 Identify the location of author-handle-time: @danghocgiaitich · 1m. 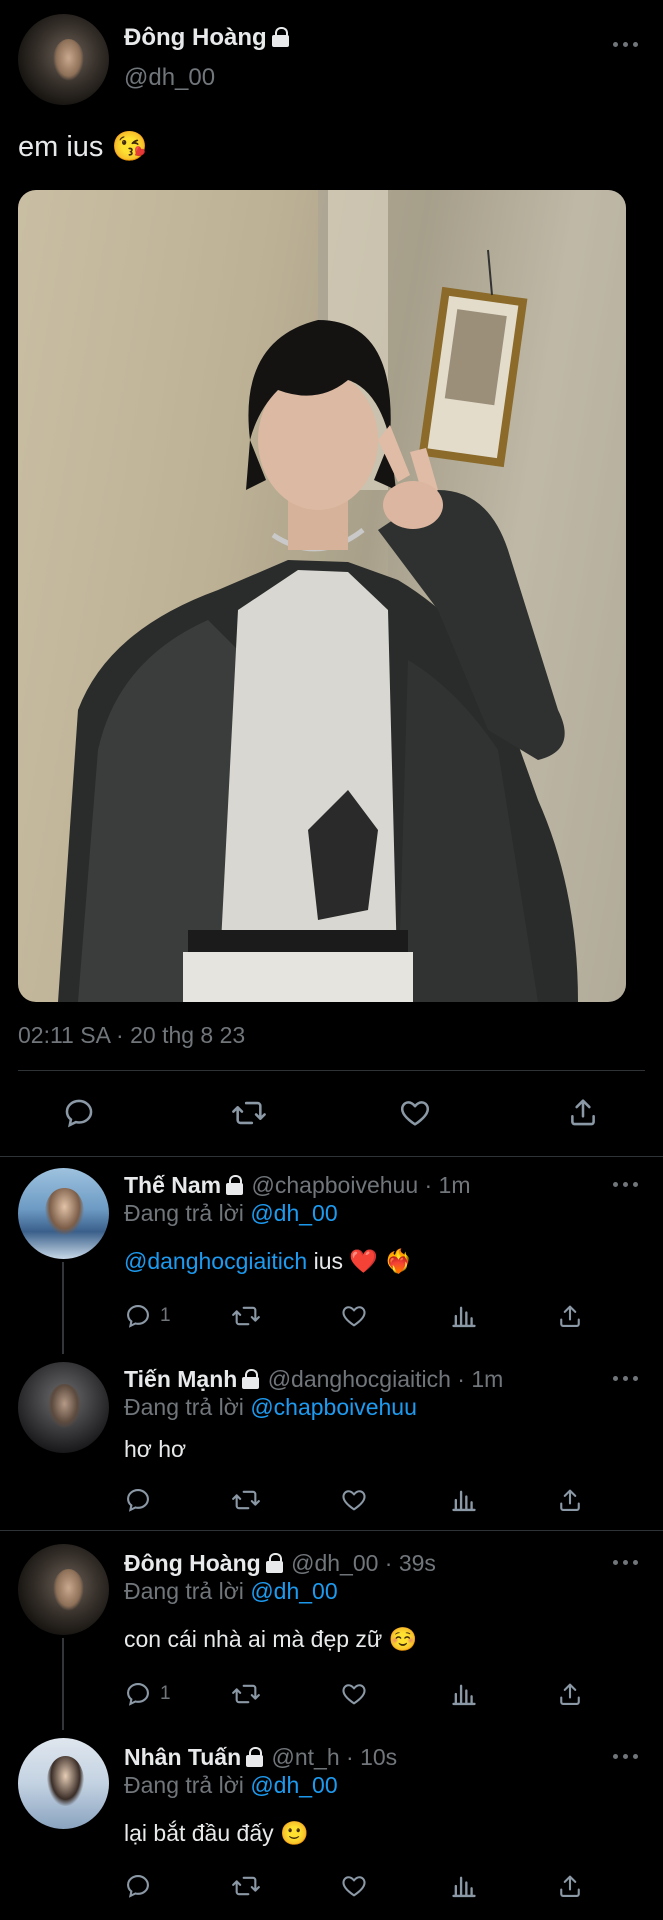
(386, 1379).